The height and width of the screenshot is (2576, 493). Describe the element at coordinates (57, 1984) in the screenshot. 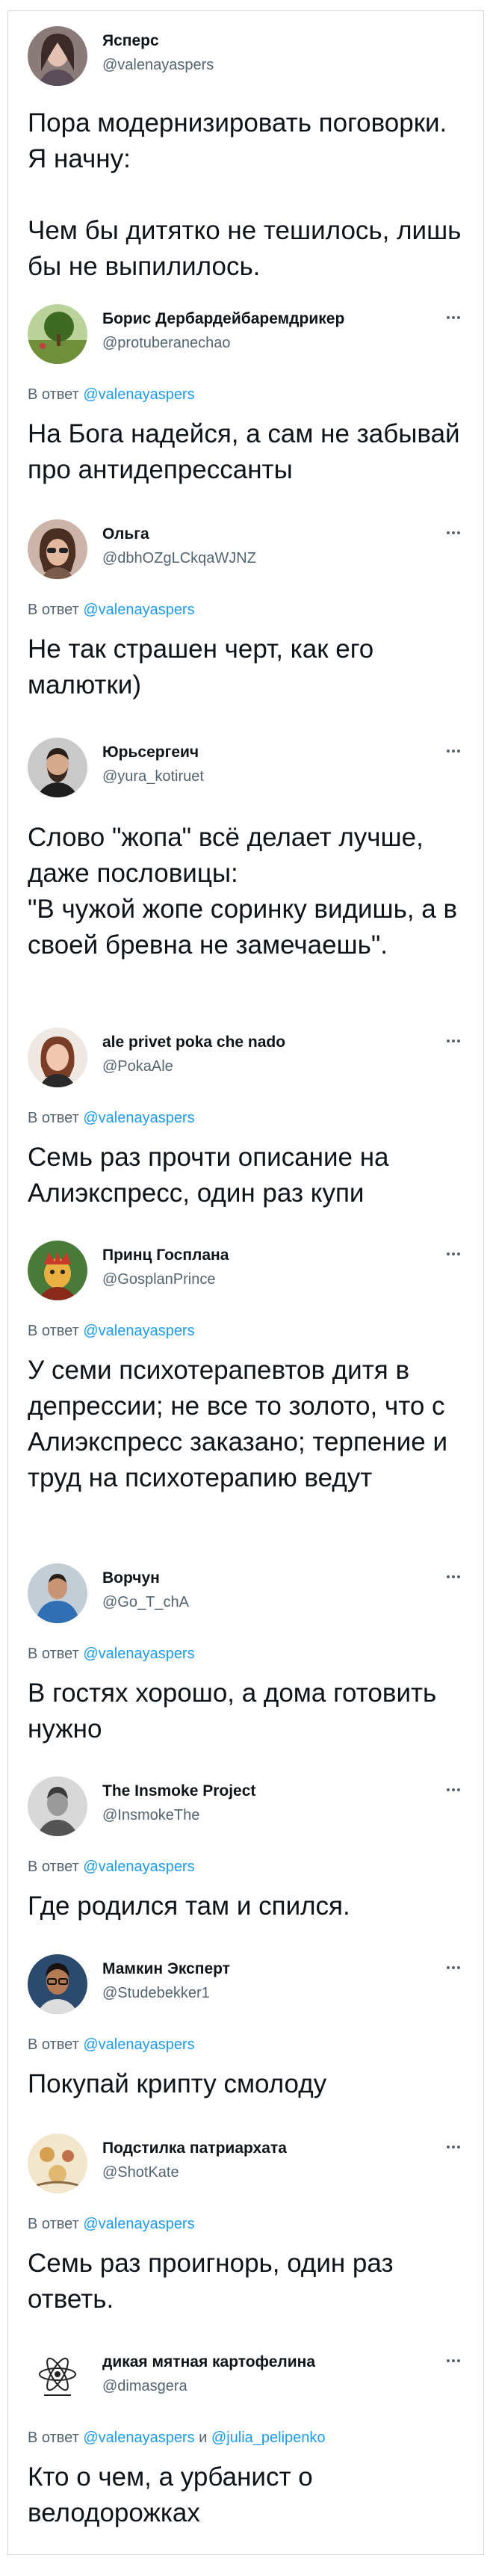

I see `man-glasses-avatar` at that location.